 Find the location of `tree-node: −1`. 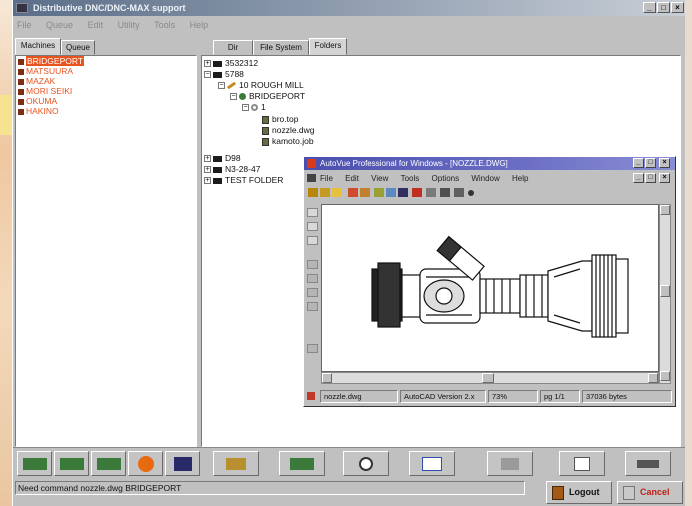

tree-node: −1 is located at coordinates (254, 107).